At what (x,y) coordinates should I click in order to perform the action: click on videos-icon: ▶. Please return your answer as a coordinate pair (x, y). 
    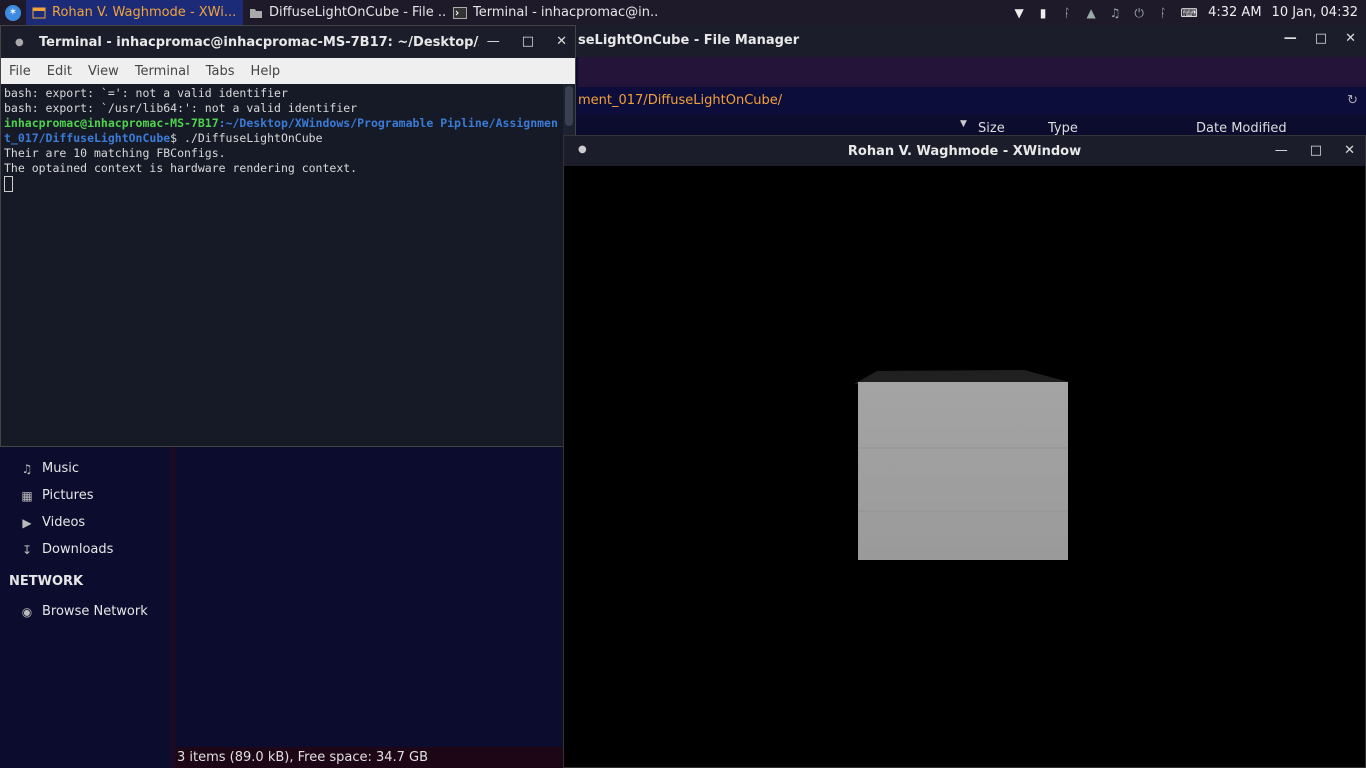
    Looking at the image, I should click on (27, 522).